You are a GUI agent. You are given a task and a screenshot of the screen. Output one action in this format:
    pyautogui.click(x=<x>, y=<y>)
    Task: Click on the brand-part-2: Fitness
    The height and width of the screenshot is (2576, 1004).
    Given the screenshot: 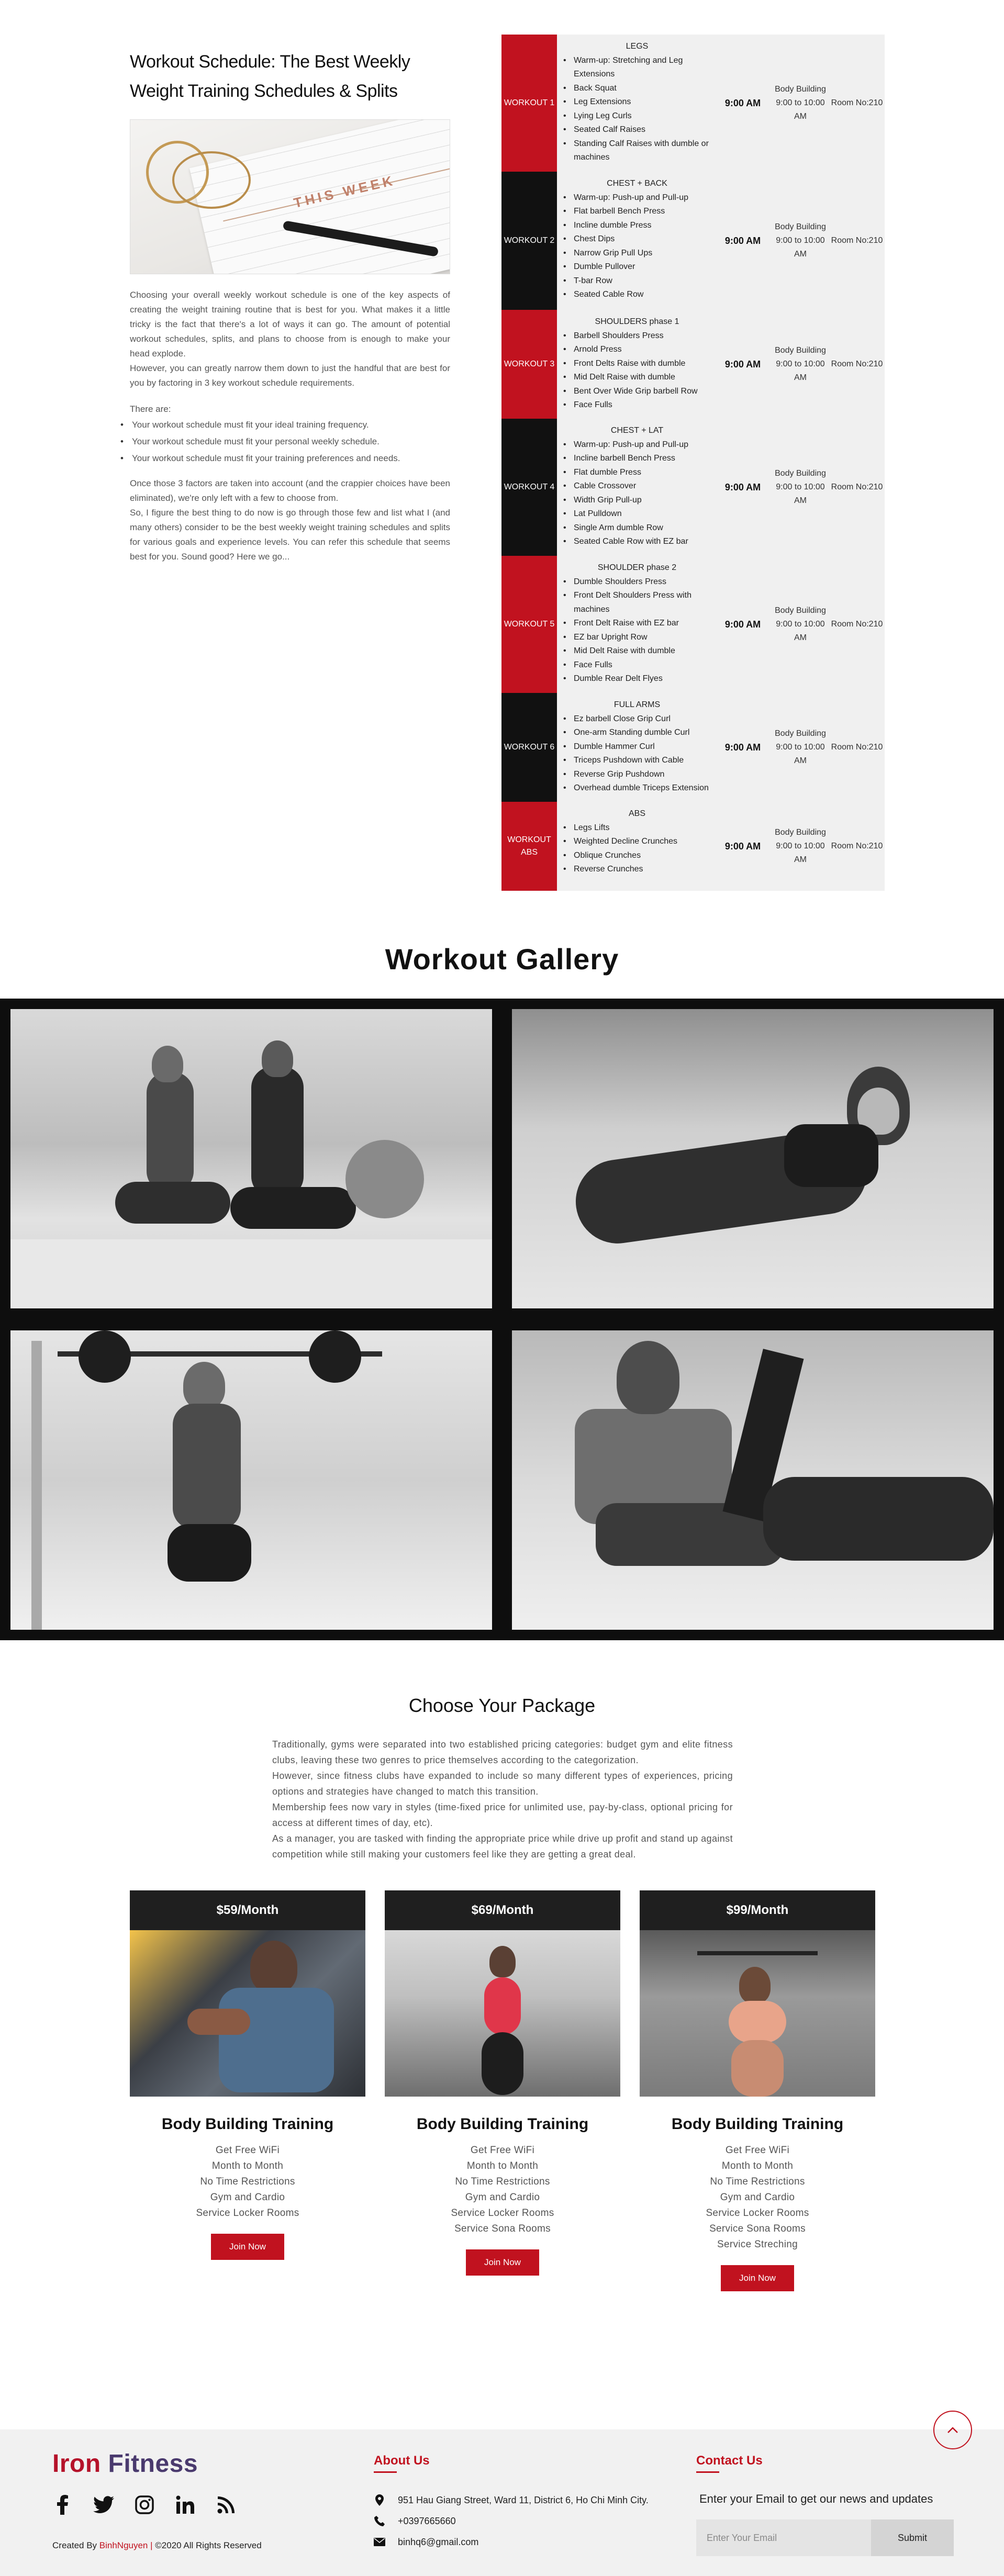 What is the action you would take?
    pyautogui.click(x=153, y=2464)
    